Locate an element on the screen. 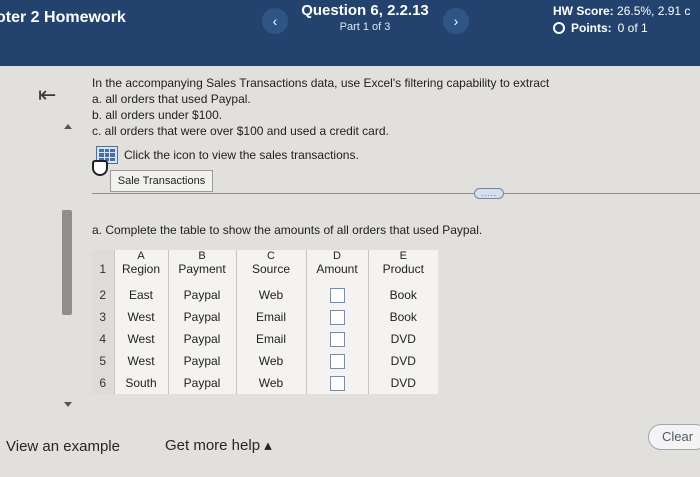 The height and width of the screenshot is (477, 700). question-item-b: b. all orders under $100. is located at coordinates (157, 115).